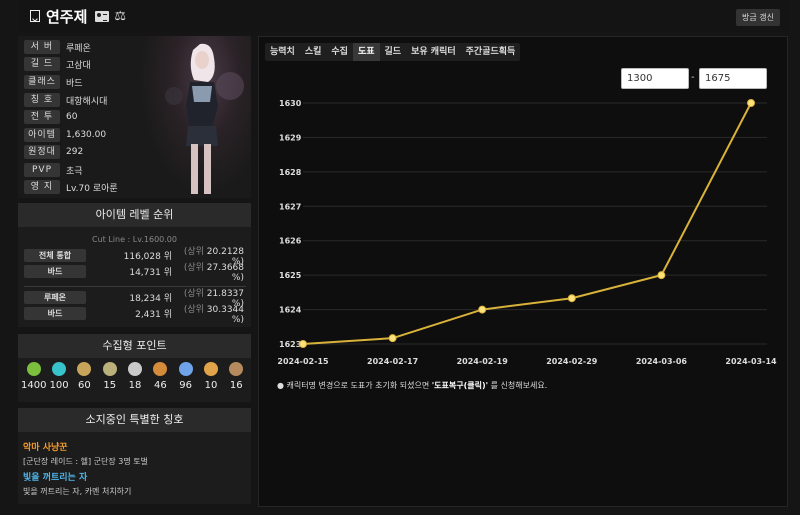 The image size is (800, 515). What do you see at coordinates (185, 369) in the screenshot?
I see `world-tree-leaf-icon` at bounding box center [185, 369].